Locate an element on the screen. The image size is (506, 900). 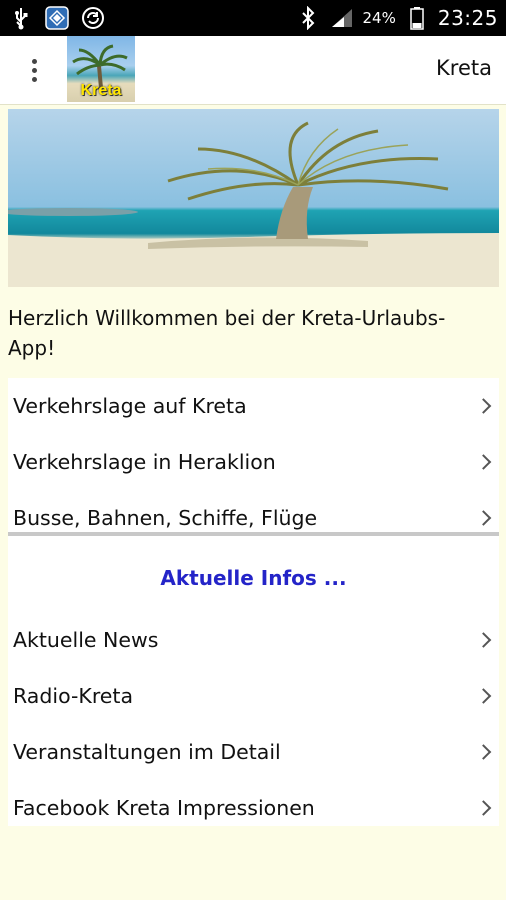
list-item-label: Radio-Kreta is located at coordinates (73, 696).